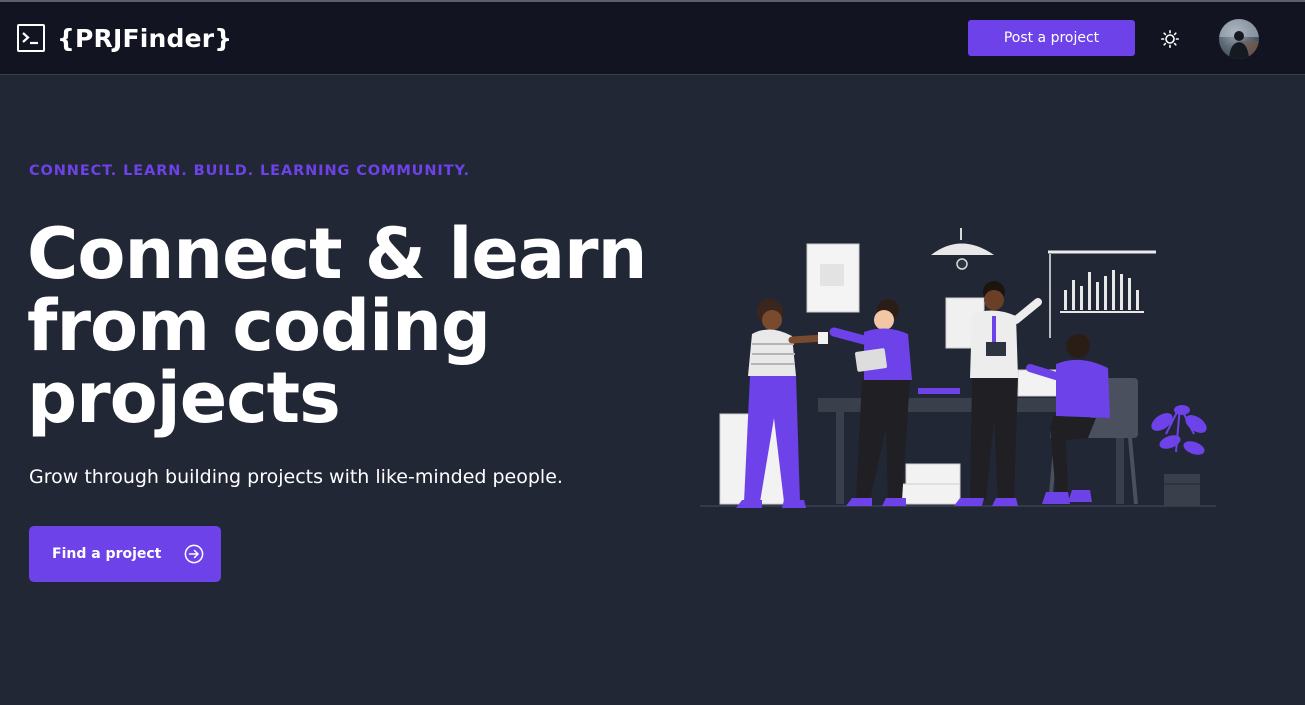  Describe the element at coordinates (145, 38) in the screenshot. I see `logo-text: {PRJFinder}` at that location.